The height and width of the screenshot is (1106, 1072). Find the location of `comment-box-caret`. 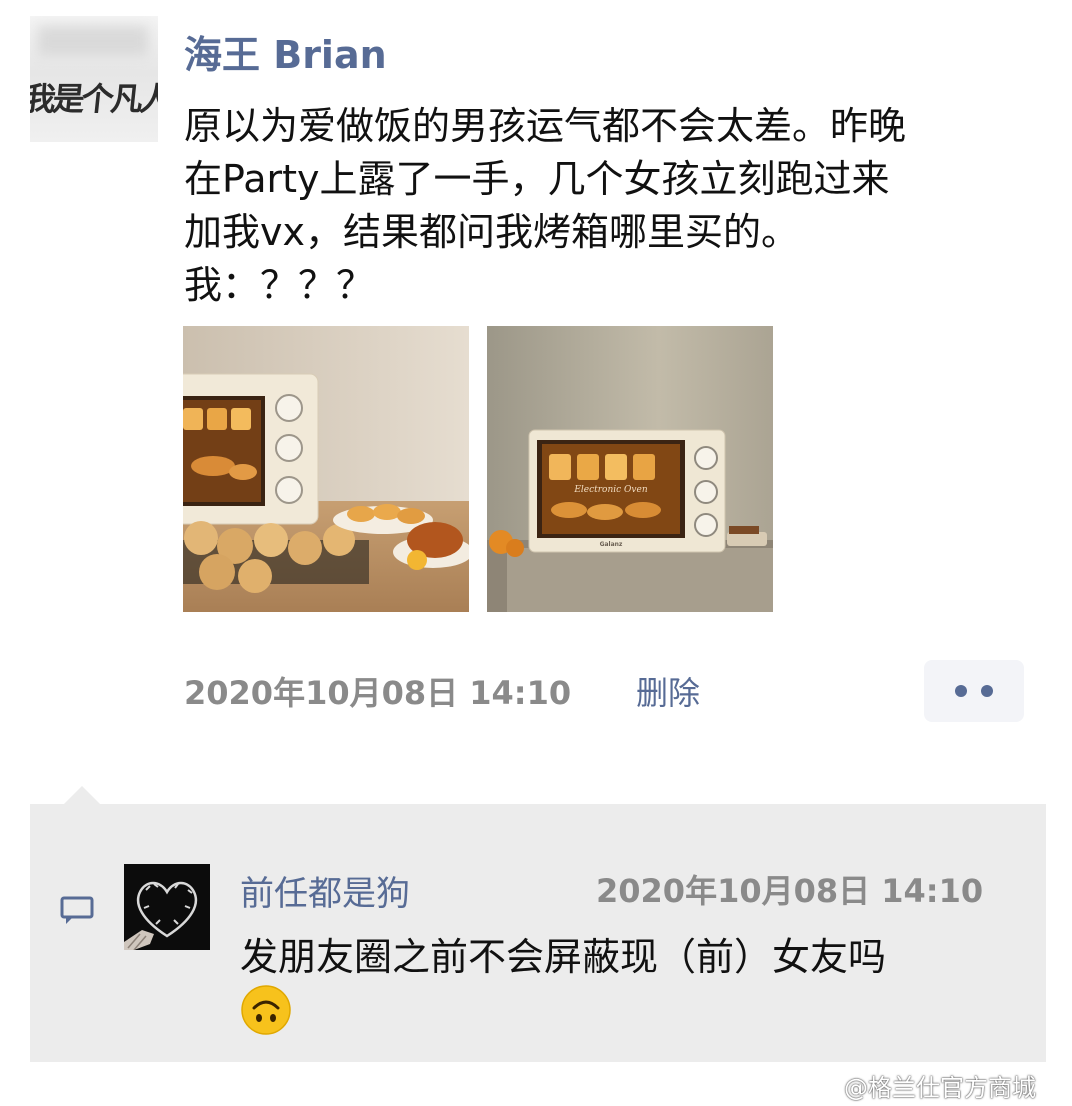

comment-box-caret is located at coordinates (82, 795).